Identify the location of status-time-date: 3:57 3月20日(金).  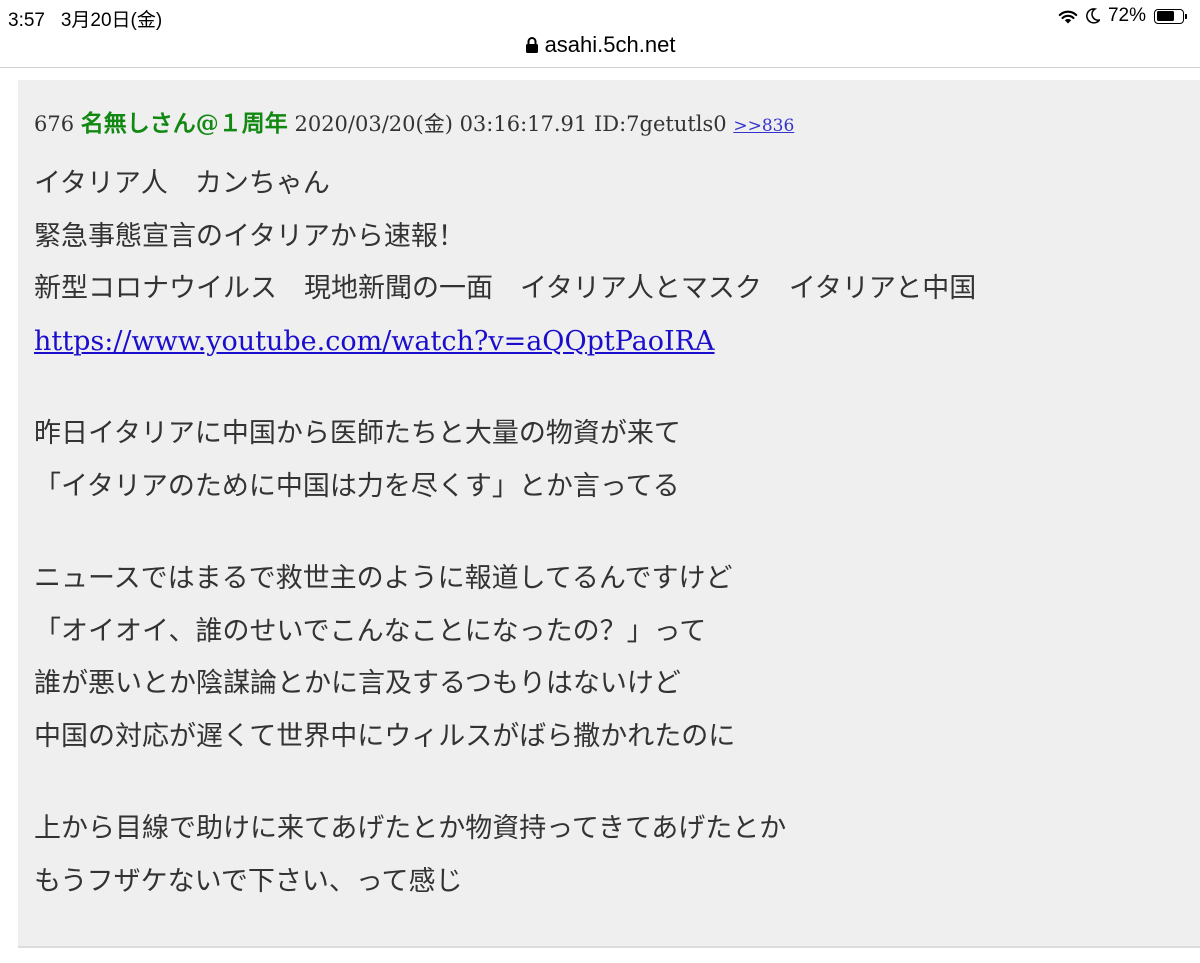
(85, 18).